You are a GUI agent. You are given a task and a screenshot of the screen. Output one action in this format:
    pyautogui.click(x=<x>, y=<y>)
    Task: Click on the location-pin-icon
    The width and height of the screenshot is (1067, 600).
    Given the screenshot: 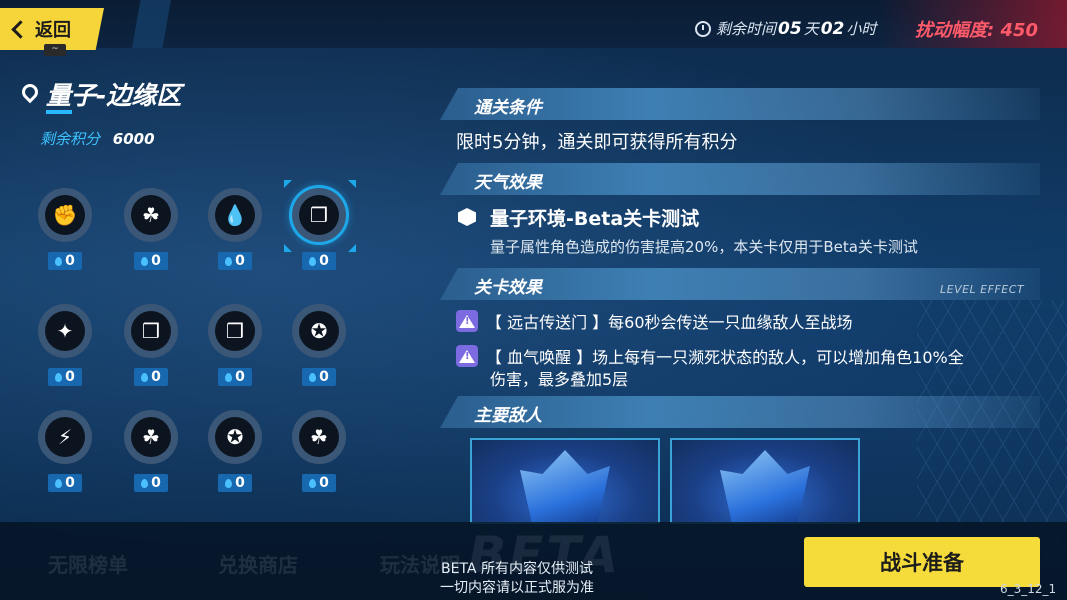 What is the action you would take?
    pyautogui.click(x=30, y=92)
    